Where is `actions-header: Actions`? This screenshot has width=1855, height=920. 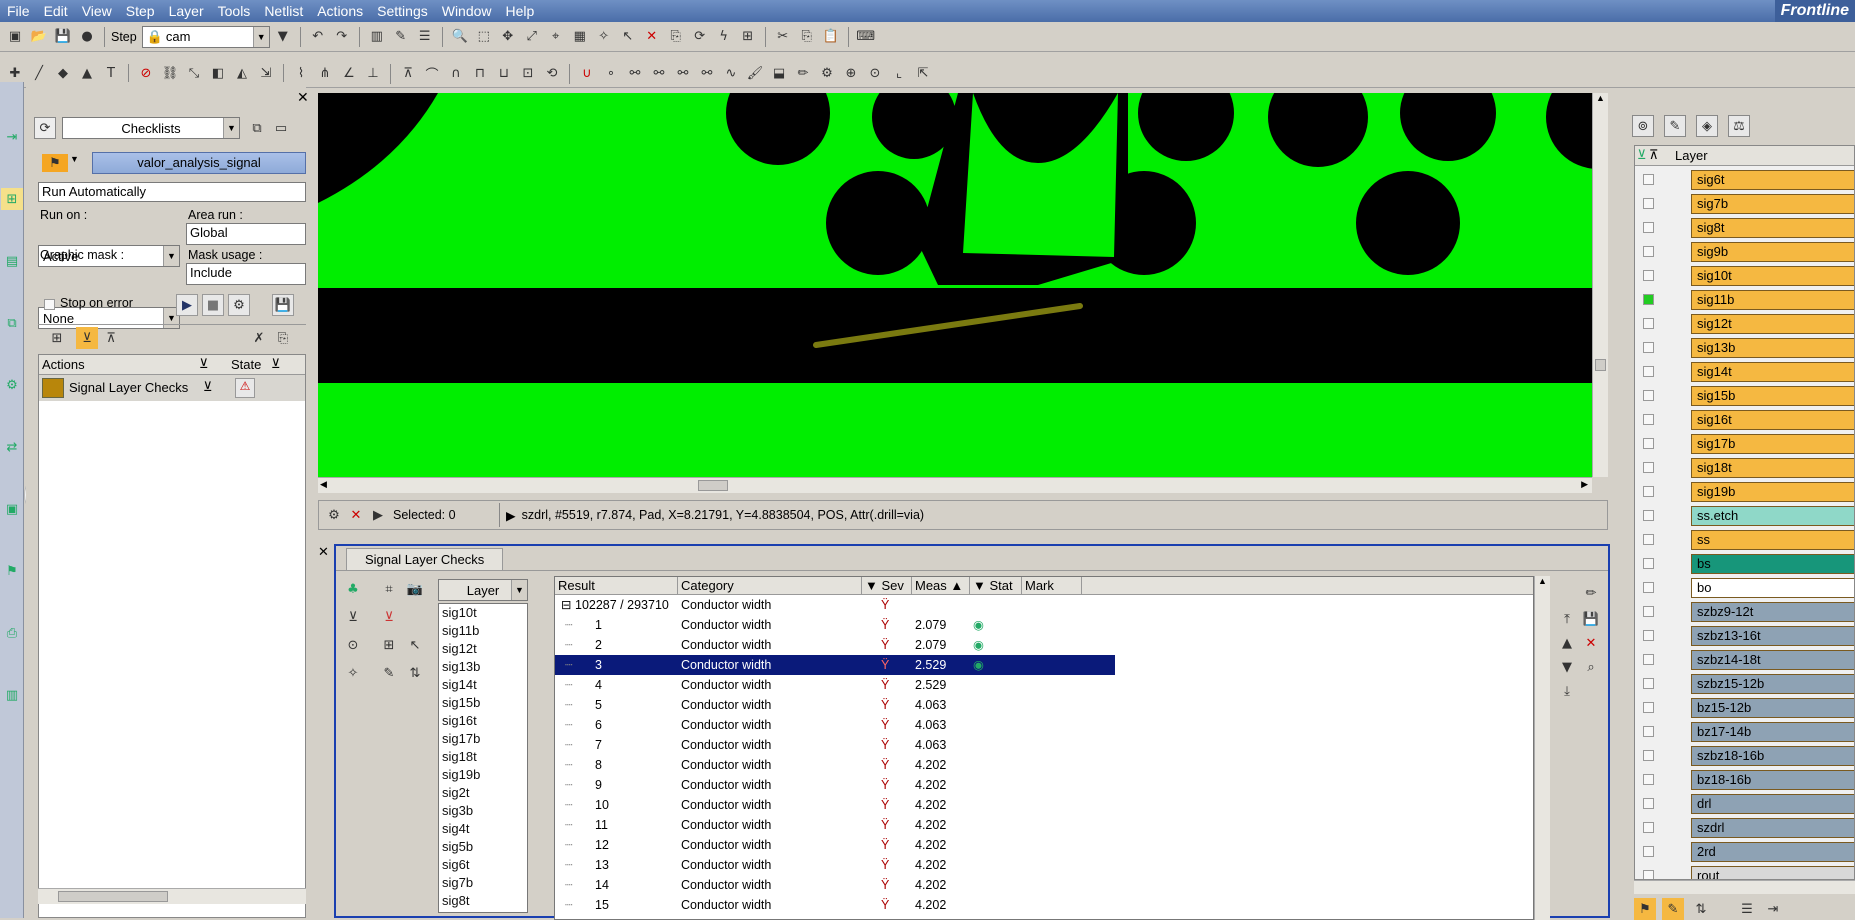 actions-header: Actions is located at coordinates (63, 364).